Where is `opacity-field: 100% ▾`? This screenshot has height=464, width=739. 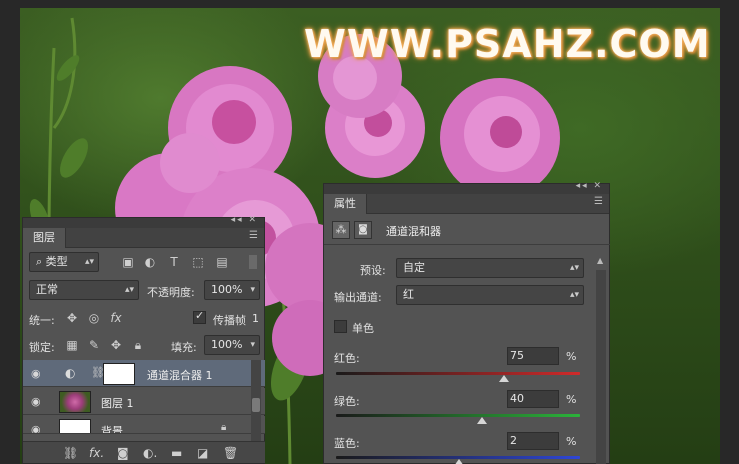 opacity-field: 100% ▾ is located at coordinates (232, 290).